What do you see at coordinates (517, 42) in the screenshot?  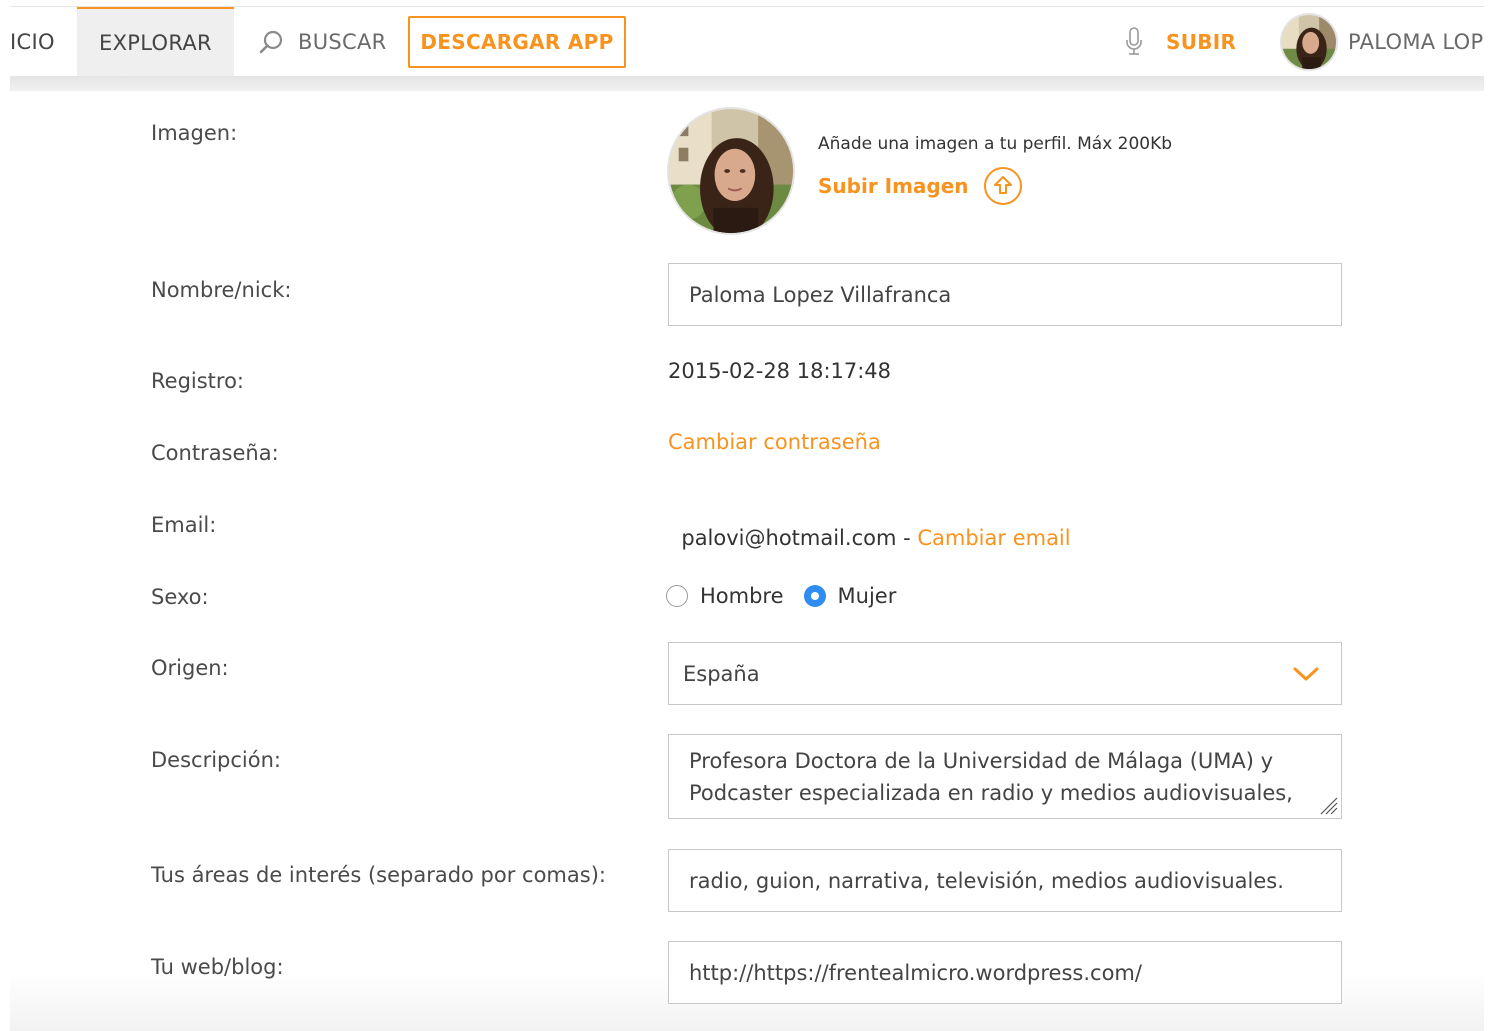 I see `download-app-button: DESCARGAR APP` at bounding box center [517, 42].